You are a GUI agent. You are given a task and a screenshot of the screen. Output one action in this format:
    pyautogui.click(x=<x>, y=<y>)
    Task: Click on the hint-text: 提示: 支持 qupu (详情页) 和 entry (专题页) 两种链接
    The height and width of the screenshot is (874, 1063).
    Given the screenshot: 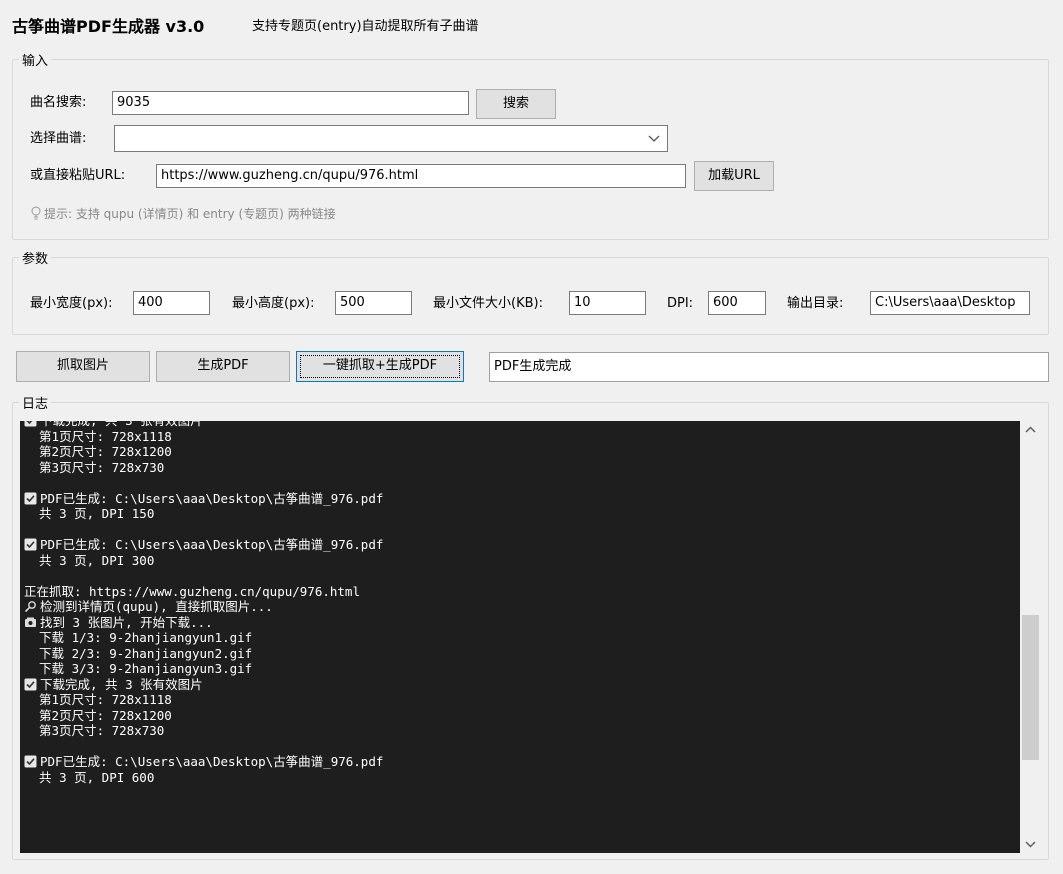 What is the action you would take?
    pyautogui.click(x=190, y=214)
    